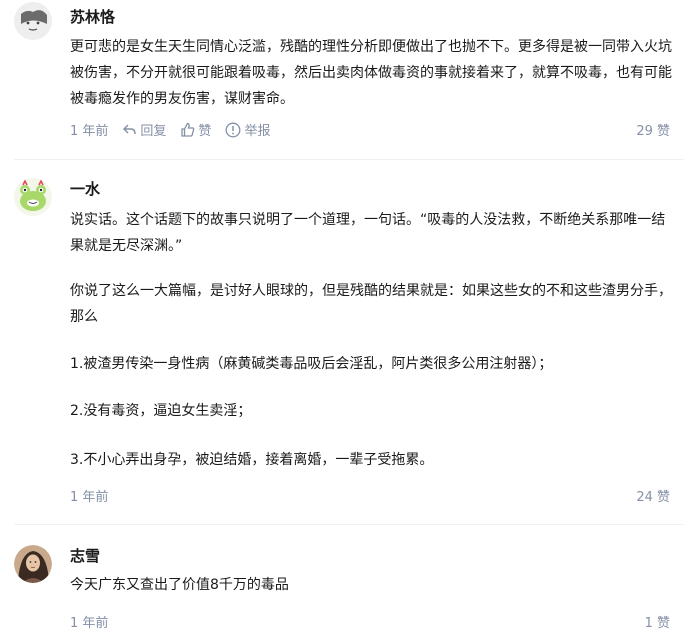  Describe the element at coordinates (188, 129) in the screenshot. I see `thumbs-up-icon` at that location.